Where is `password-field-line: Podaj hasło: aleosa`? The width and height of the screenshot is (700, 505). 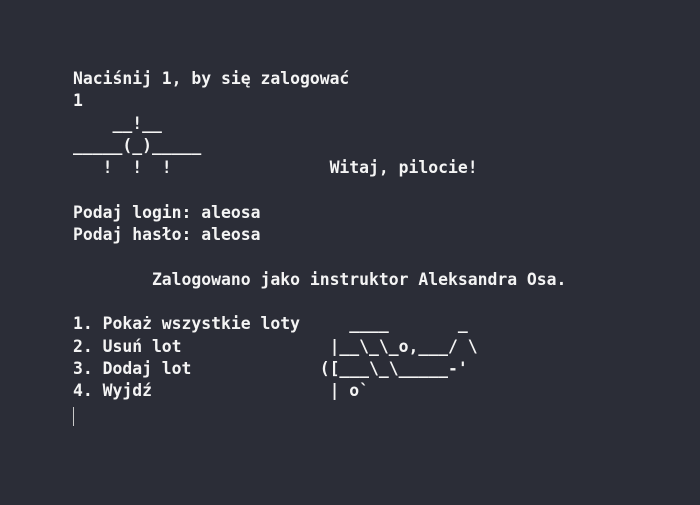
password-field-line: Podaj hasło: aleosa is located at coordinates (167, 234).